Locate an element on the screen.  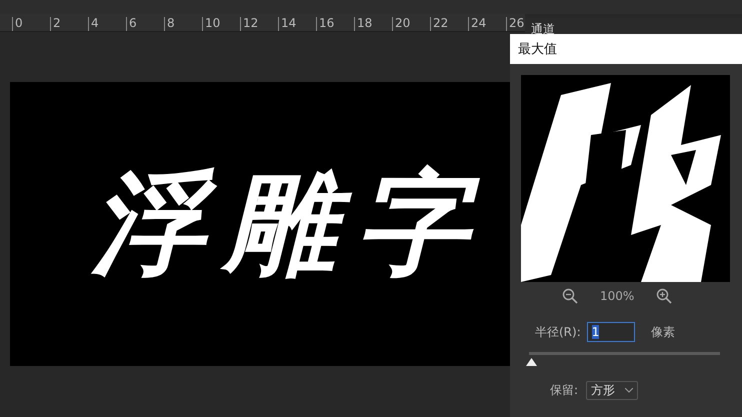
slider-thumb is located at coordinates (531, 362).